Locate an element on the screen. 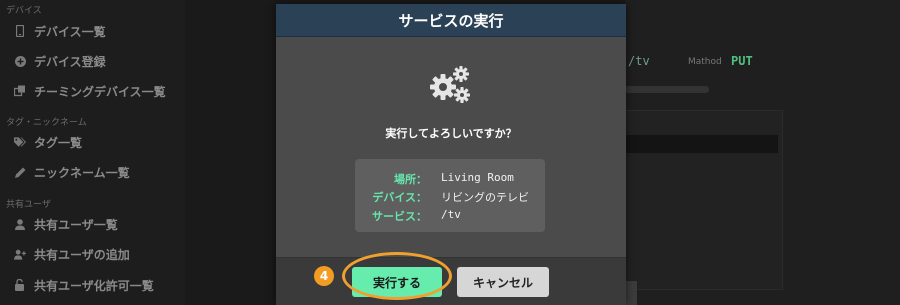 This screenshot has height=305, width=900. sidebar-item-label: 共有ユーザ化許可一覧 is located at coordinates (94, 285).